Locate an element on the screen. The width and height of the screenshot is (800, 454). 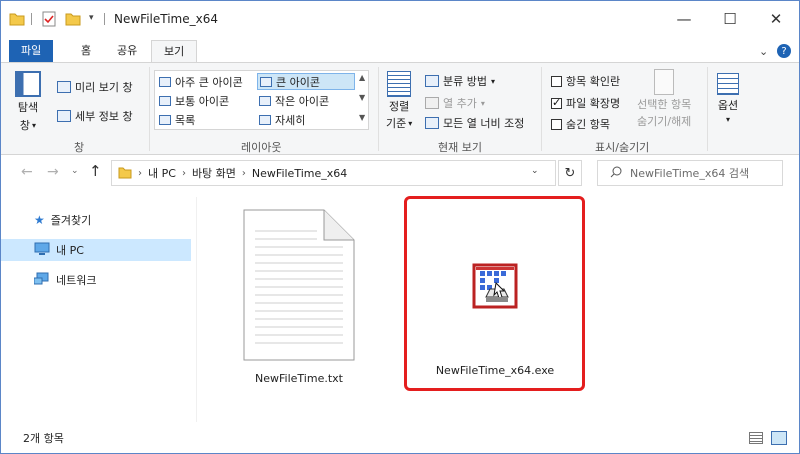
breadcrumb-current-folder: NewFileTime_x64 is located at coordinates (299, 173).